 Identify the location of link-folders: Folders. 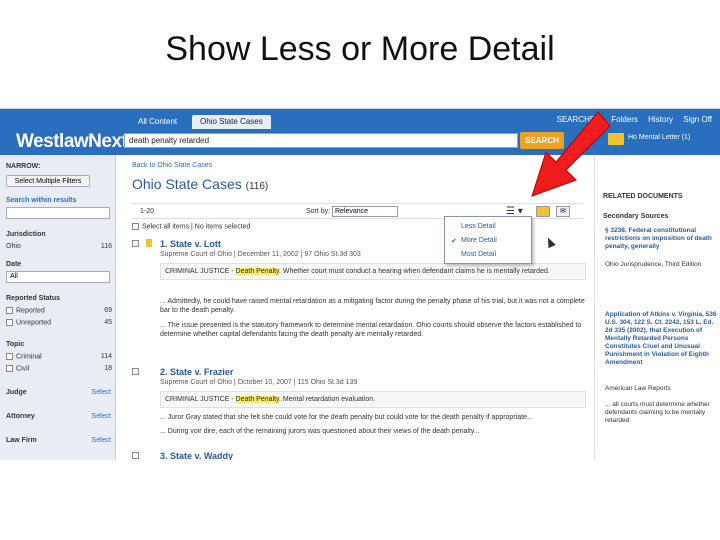
(624, 119).